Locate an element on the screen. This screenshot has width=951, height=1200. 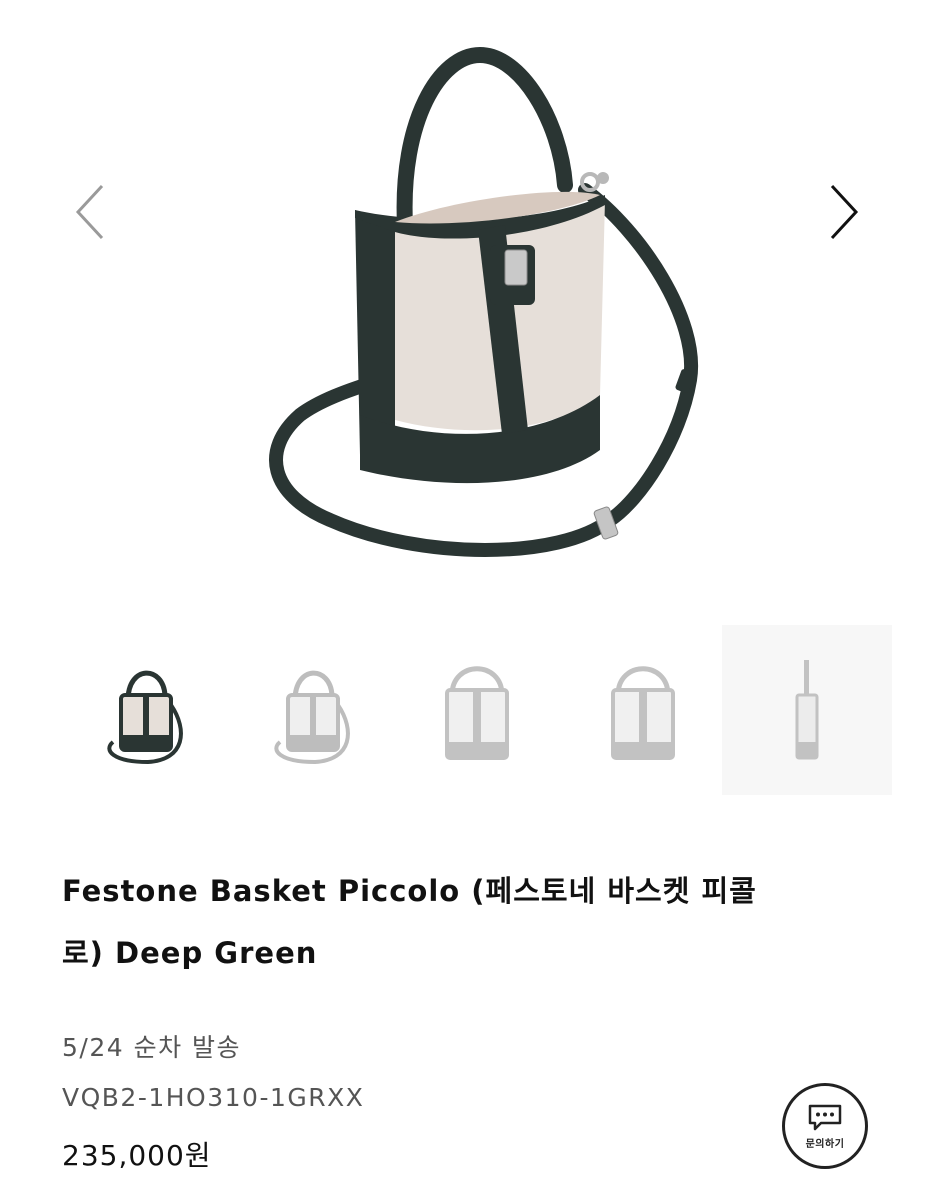
next-image-button is located at coordinates (854, 215).